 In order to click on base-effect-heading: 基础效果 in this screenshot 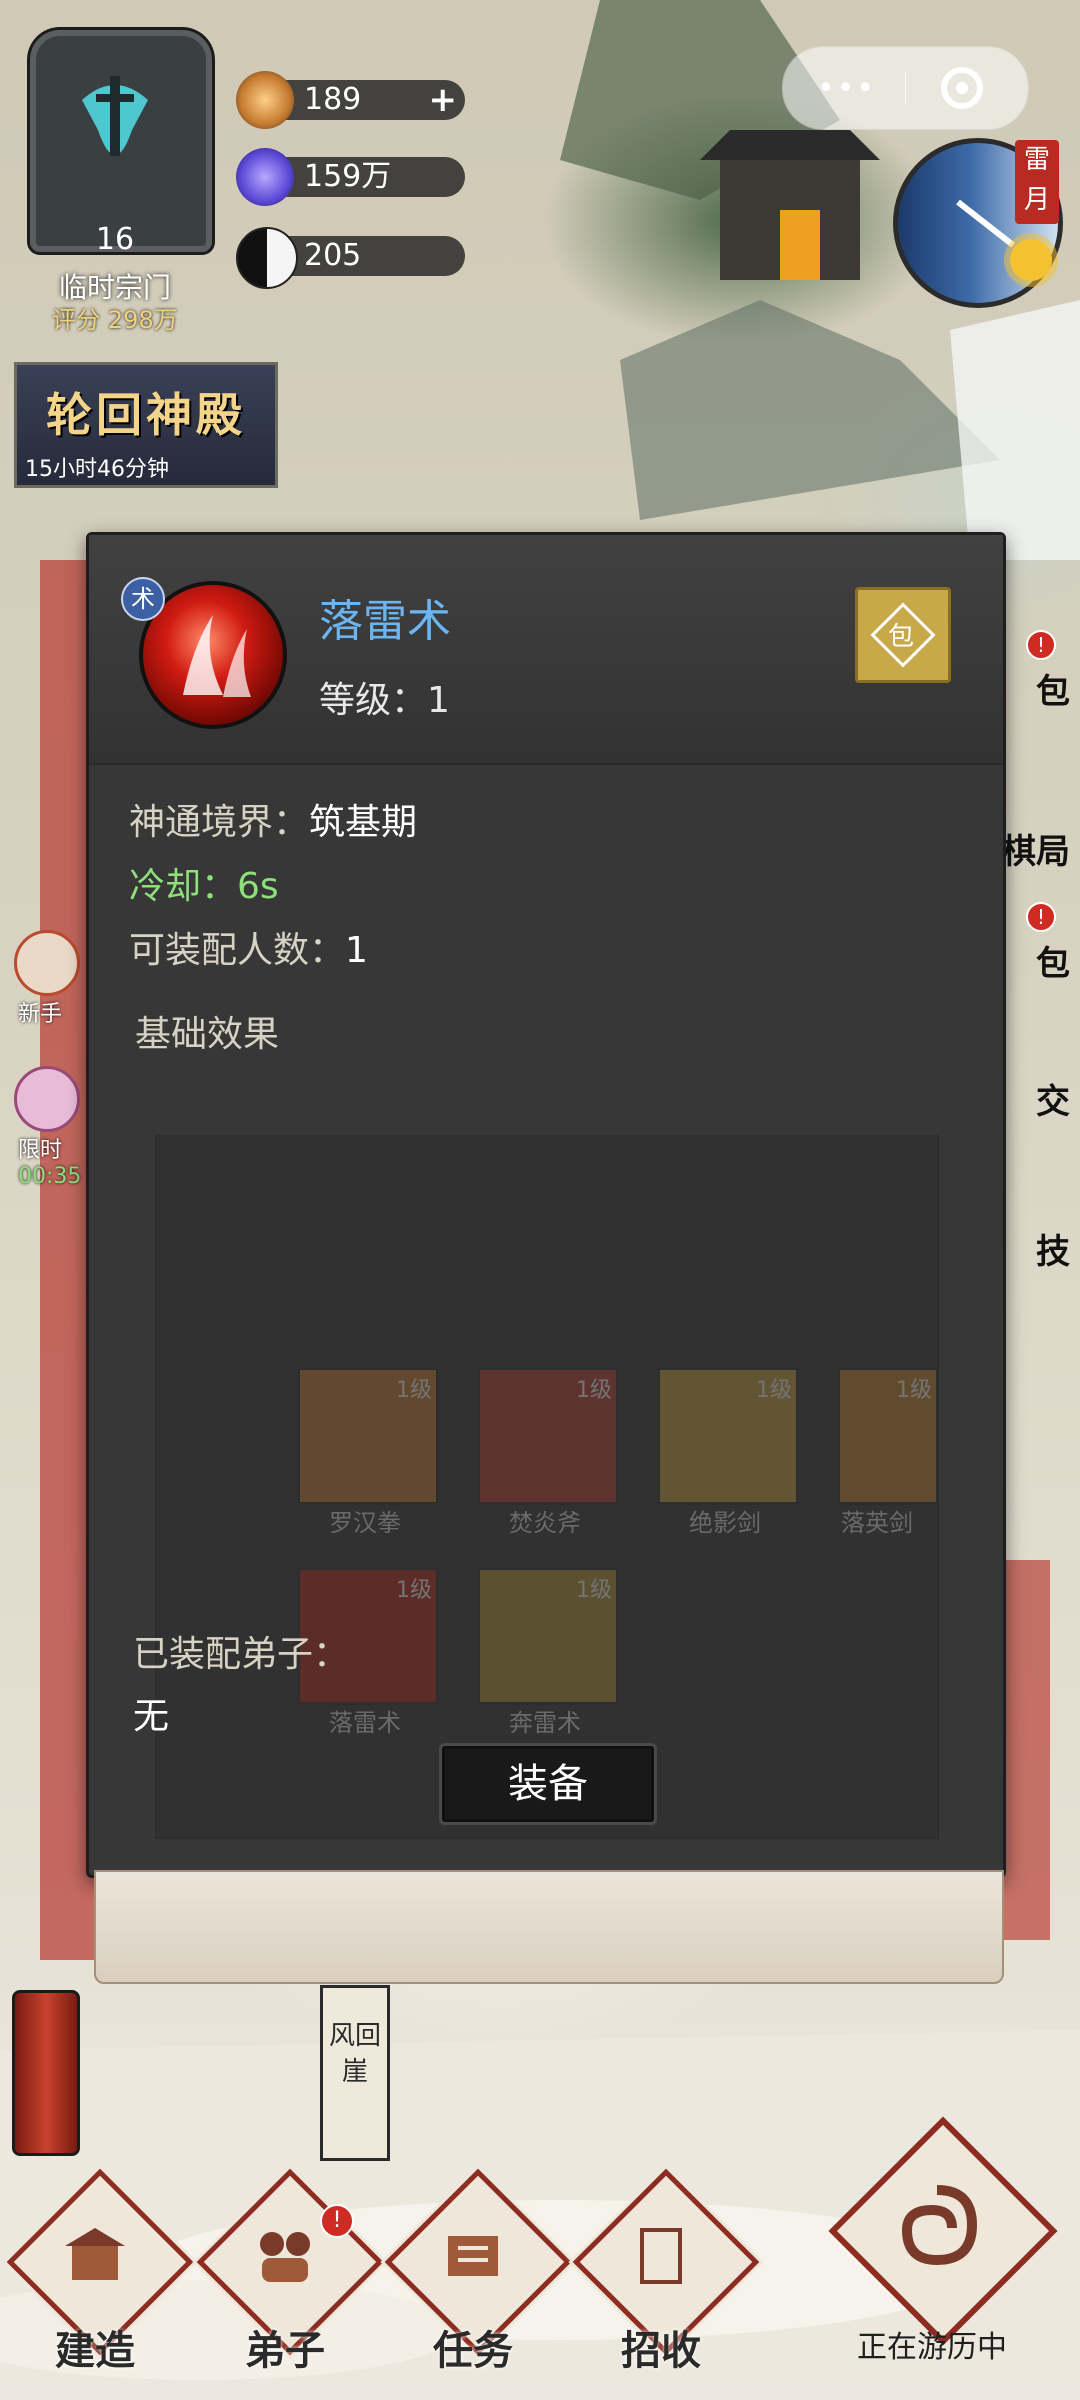, I will do `click(207, 1034)`.